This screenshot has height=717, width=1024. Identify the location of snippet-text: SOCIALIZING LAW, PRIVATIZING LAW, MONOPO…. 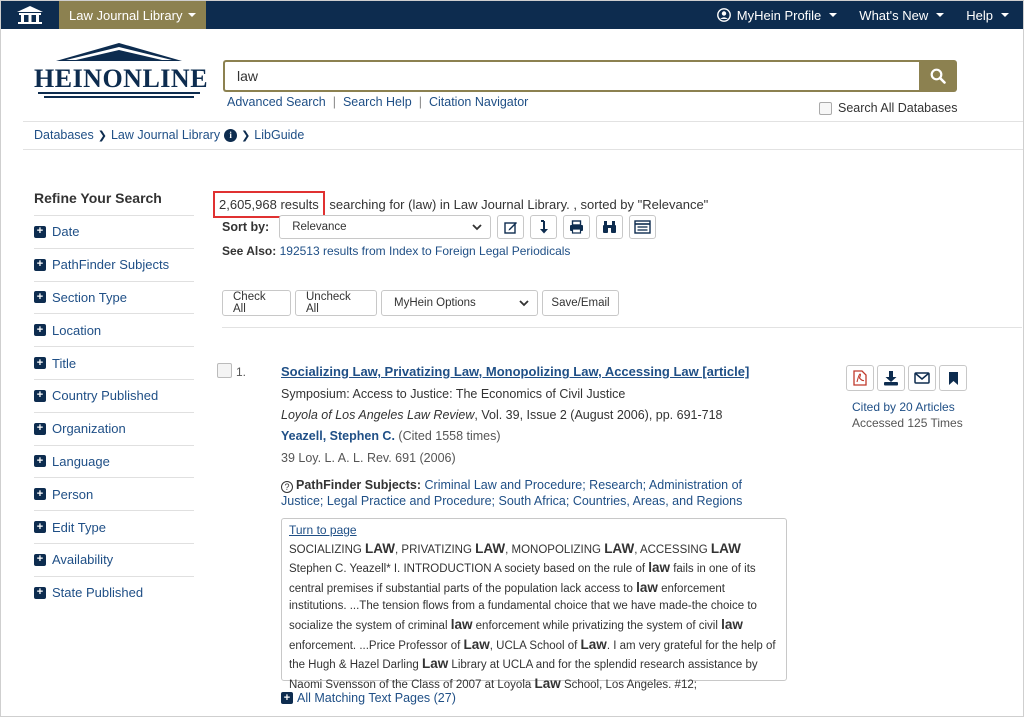
(532, 615).